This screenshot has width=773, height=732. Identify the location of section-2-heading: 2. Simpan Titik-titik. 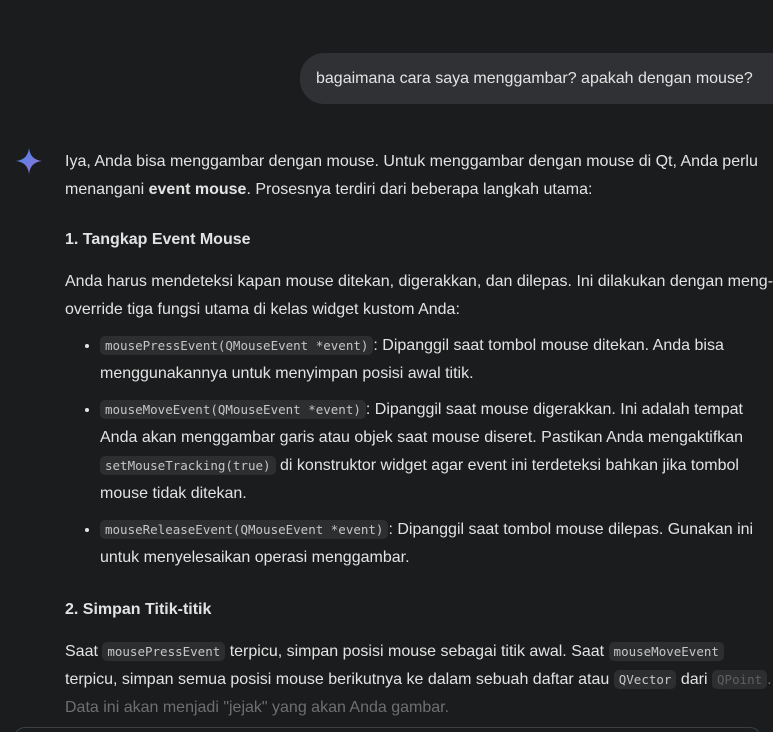
(138, 609).